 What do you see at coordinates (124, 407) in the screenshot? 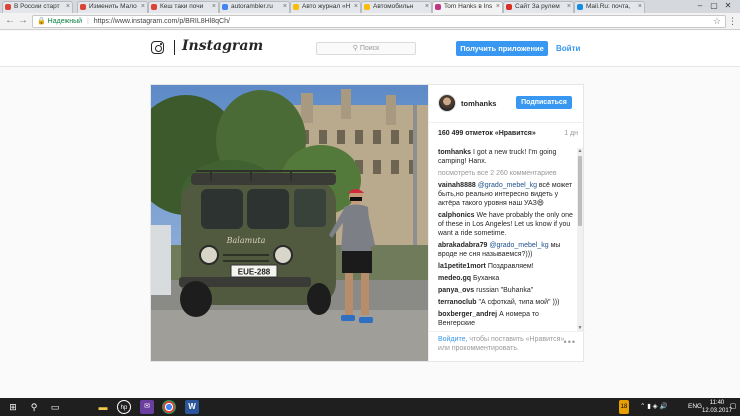
I see `hp-icon: hp` at bounding box center [124, 407].